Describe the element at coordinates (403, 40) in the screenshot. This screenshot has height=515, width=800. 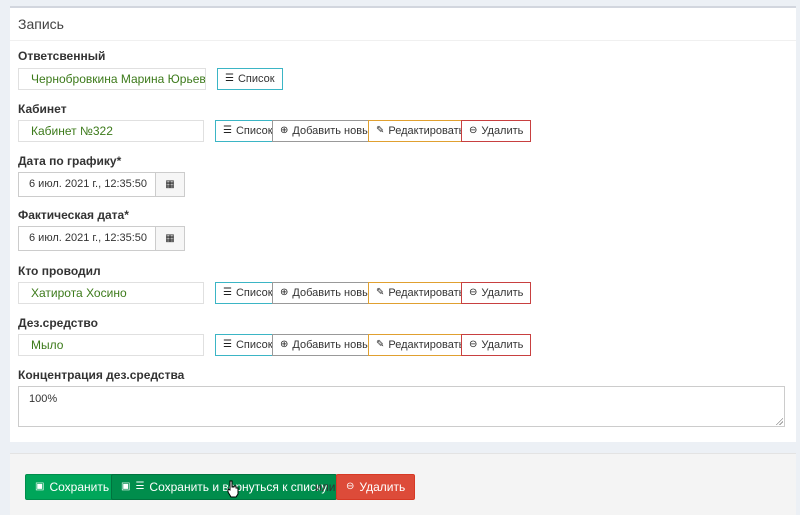
I see `panel-divider` at that location.